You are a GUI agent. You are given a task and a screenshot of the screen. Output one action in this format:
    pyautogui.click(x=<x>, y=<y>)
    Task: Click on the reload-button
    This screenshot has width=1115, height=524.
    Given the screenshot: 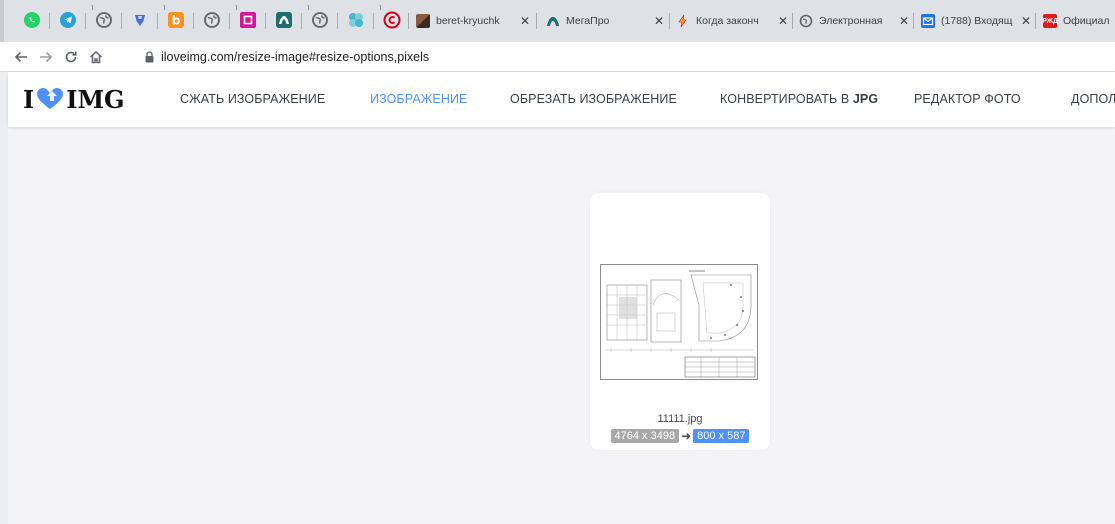 What is the action you would take?
    pyautogui.click(x=71, y=57)
    